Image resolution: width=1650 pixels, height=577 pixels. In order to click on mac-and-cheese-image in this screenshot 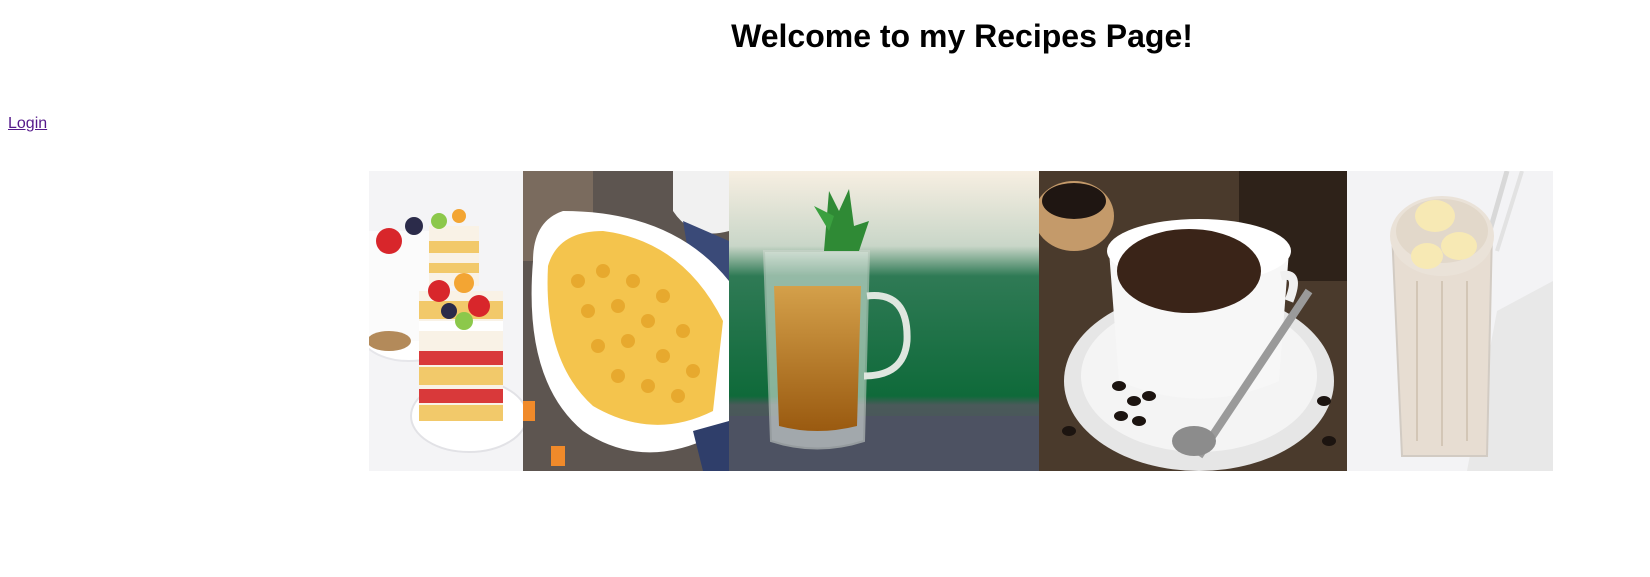, I will do `click(626, 321)`.